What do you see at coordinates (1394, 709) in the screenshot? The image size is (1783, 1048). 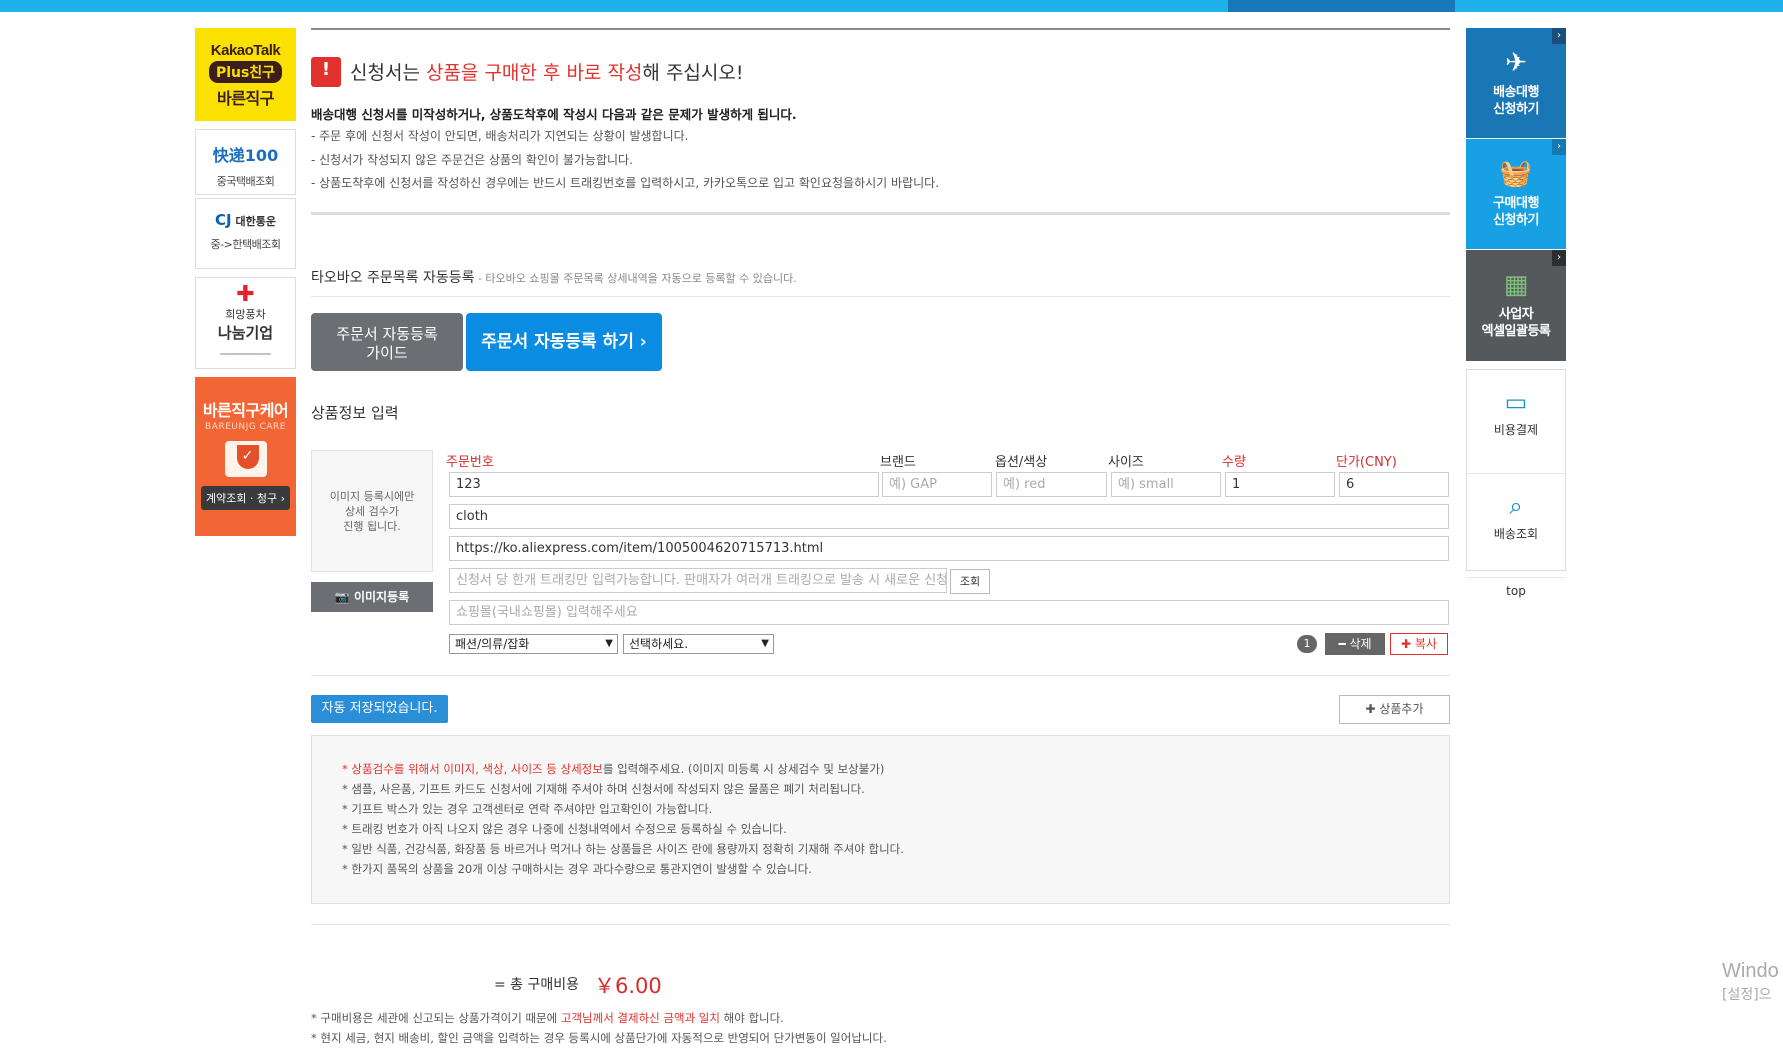 I see `add-product-button: ✚ 상품추가` at bounding box center [1394, 709].